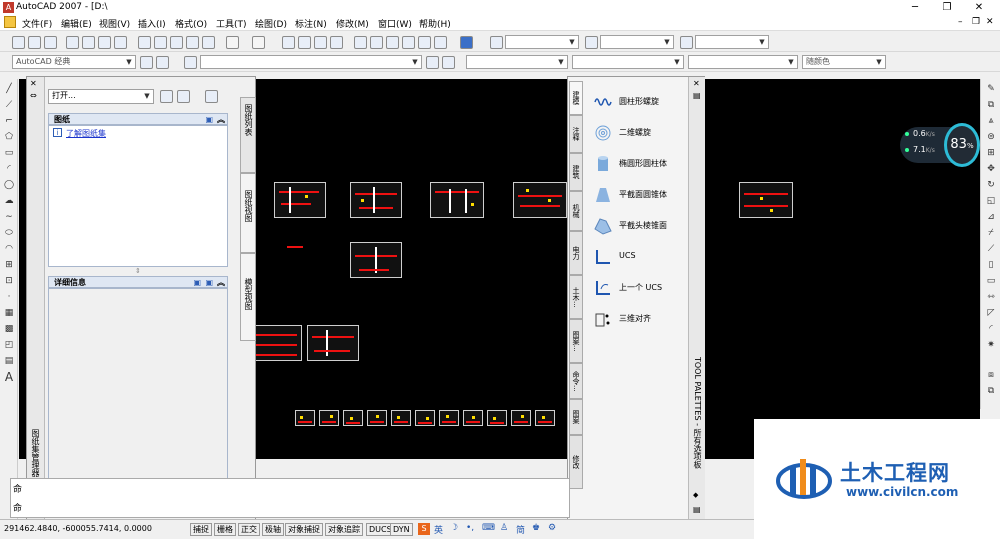  What do you see at coordinates (991, 329) in the screenshot?
I see `fillet-icon: ◜` at bounding box center [991, 329].